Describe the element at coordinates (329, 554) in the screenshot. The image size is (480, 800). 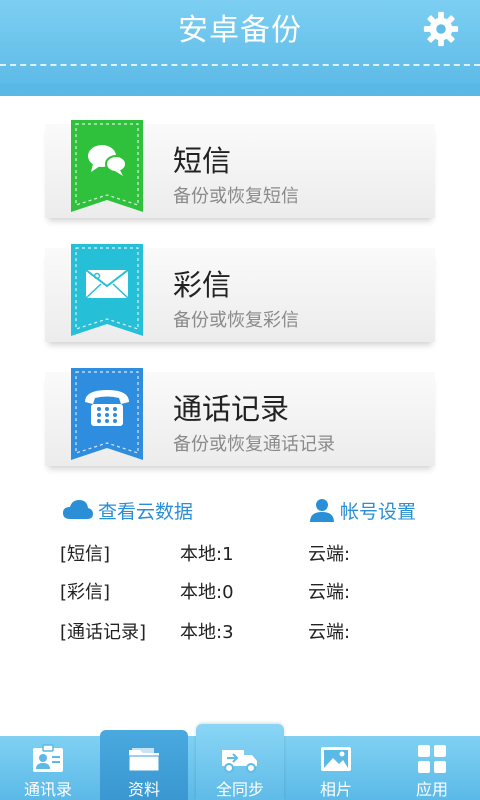
I see `stat-cloud-sms: 云端:` at that location.